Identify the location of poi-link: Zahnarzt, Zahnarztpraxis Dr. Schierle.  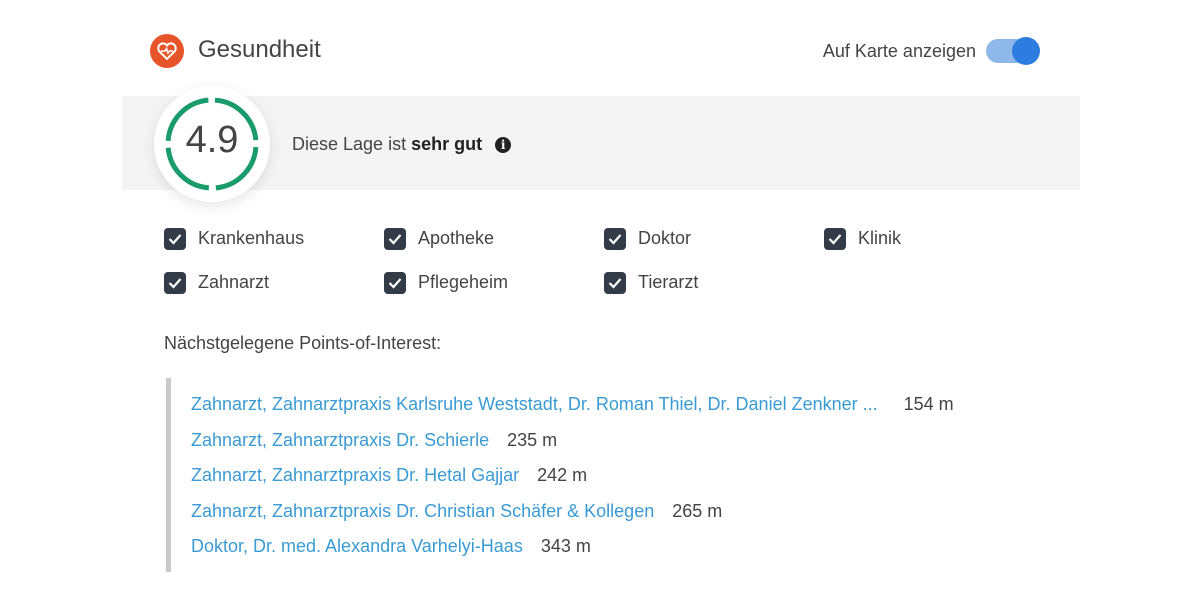
(340, 440).